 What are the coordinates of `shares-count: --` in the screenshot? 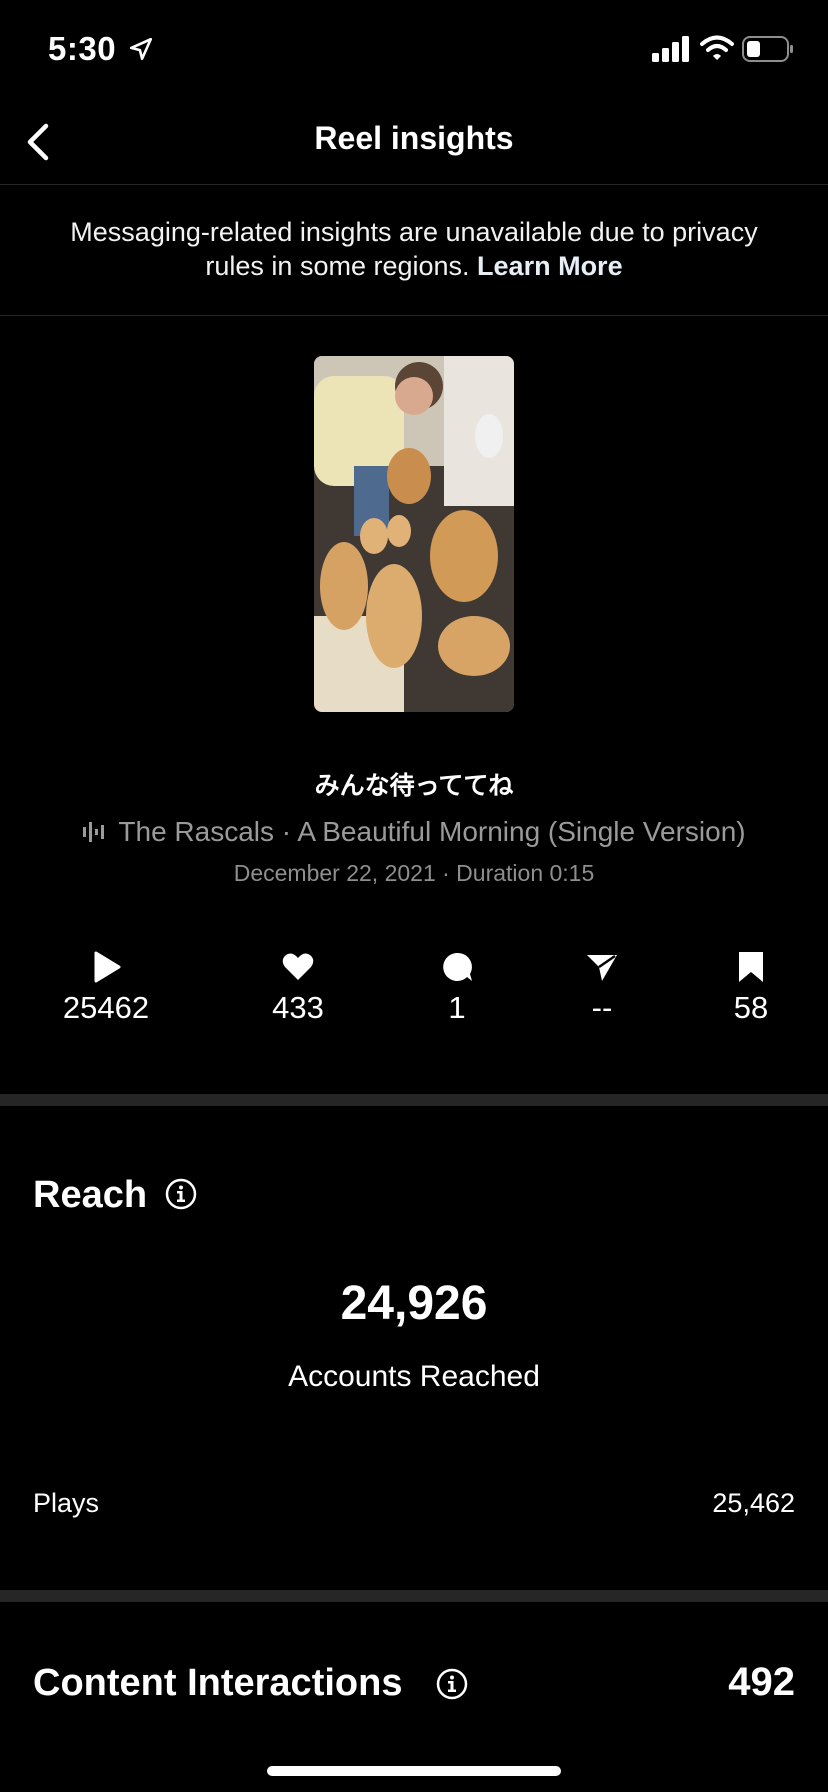 It's located at (602, 1007).